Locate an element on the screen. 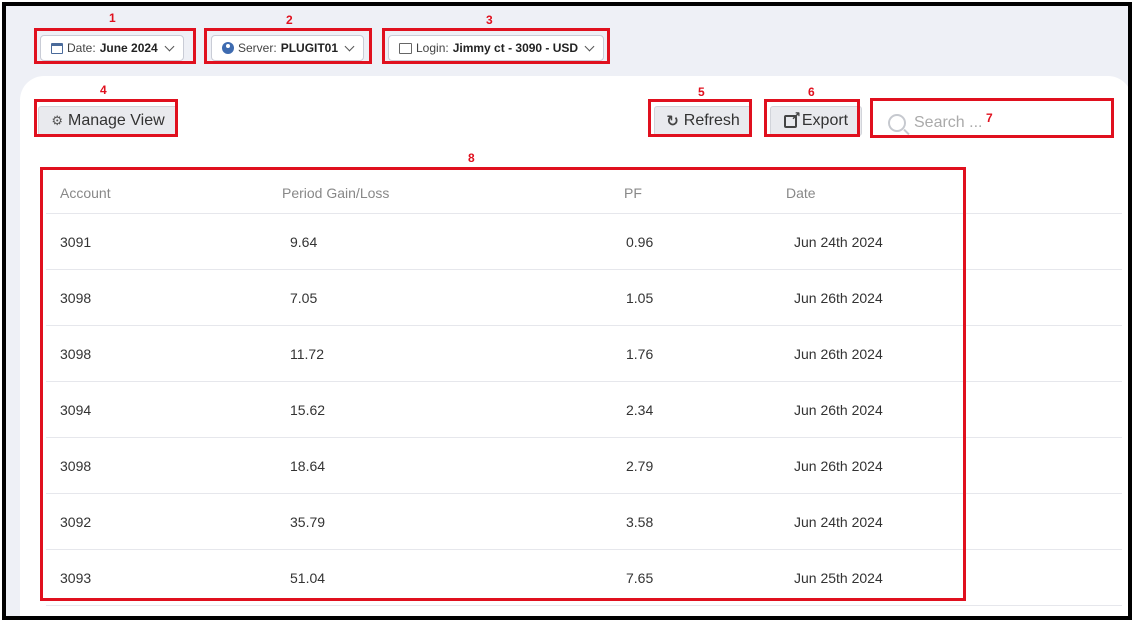 This screenshot has width=1136, height=624. callout-number-5: 5 is located at coordinates (701, 92).